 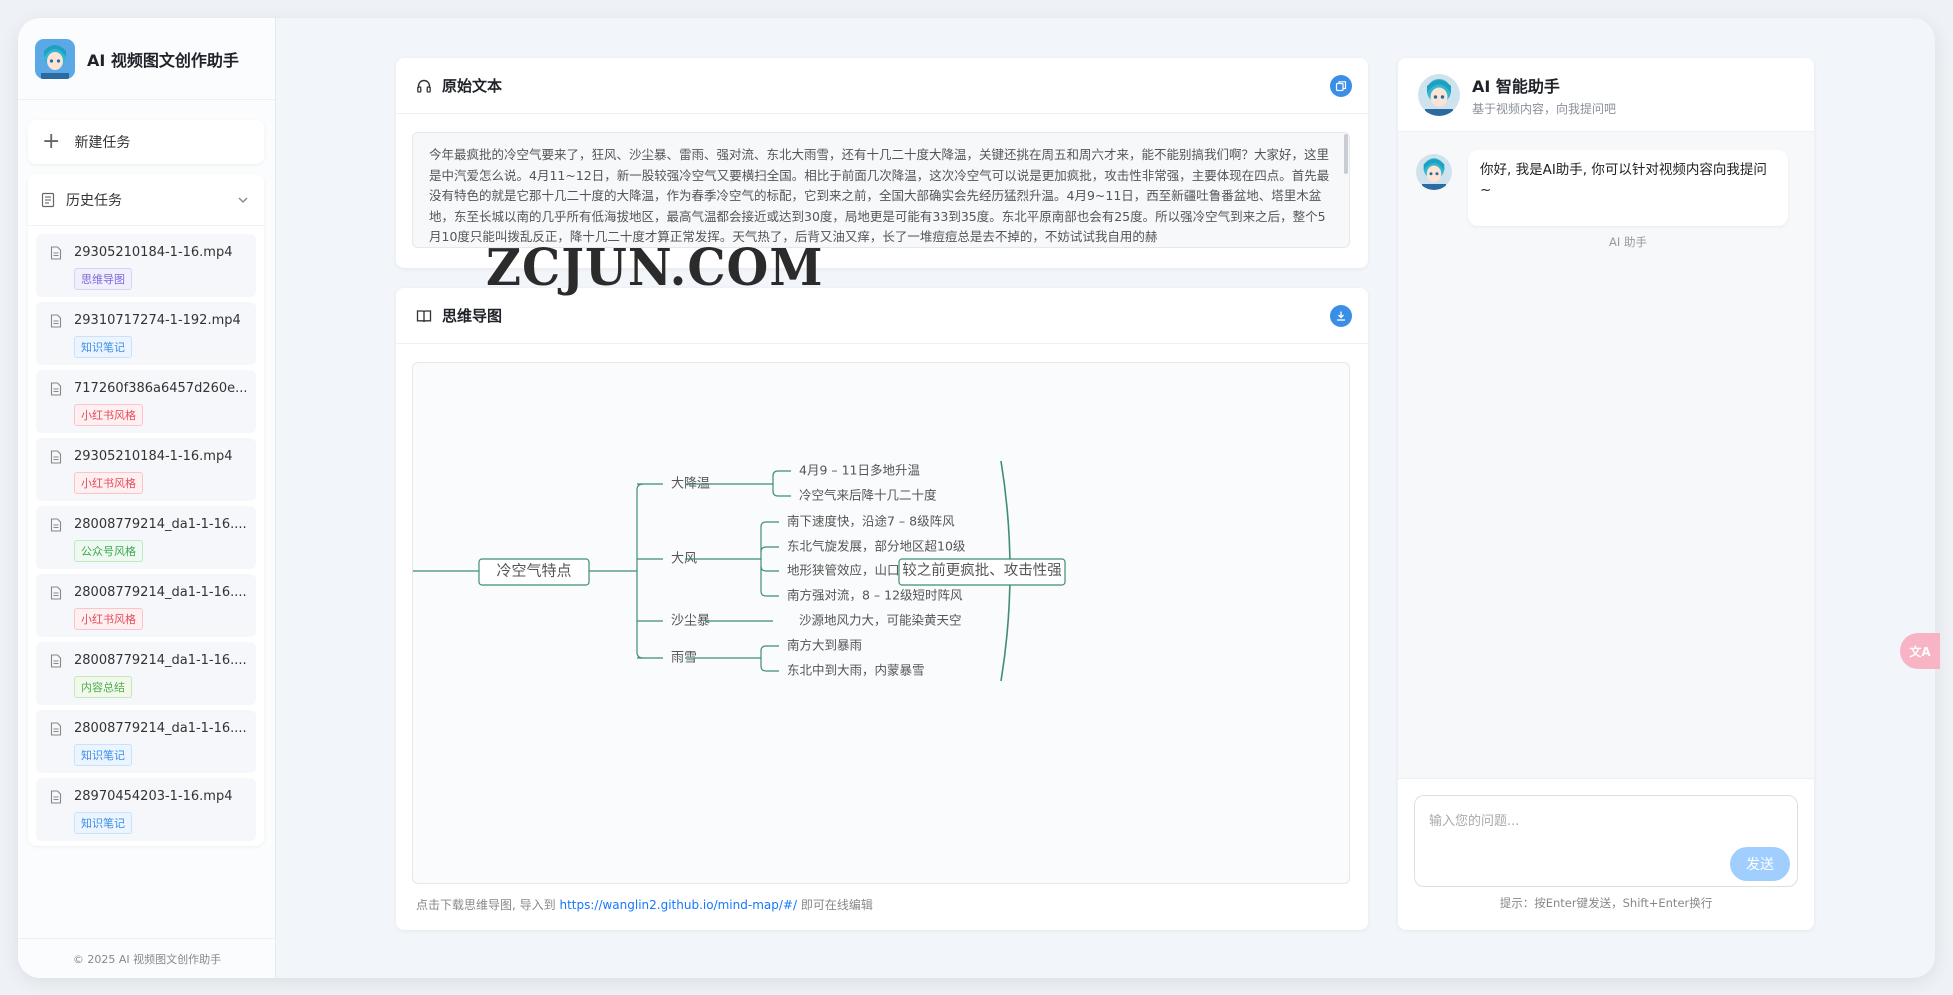 I want to click on copy-button, so click(x=1341, y=86).